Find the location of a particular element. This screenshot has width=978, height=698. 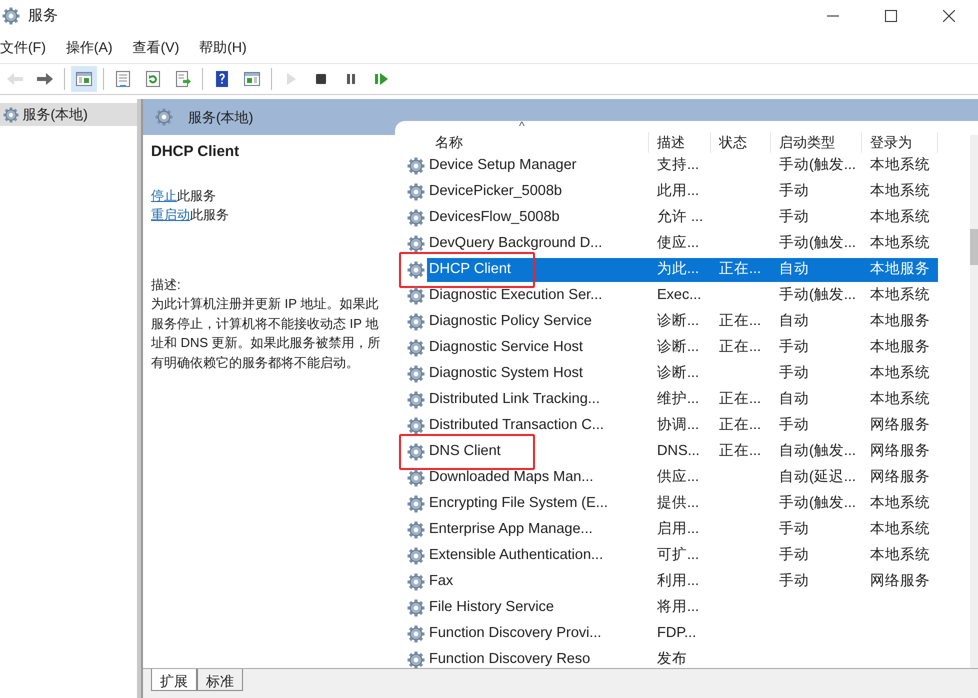

window-title: 服务 is located at coordinates (43, 16).